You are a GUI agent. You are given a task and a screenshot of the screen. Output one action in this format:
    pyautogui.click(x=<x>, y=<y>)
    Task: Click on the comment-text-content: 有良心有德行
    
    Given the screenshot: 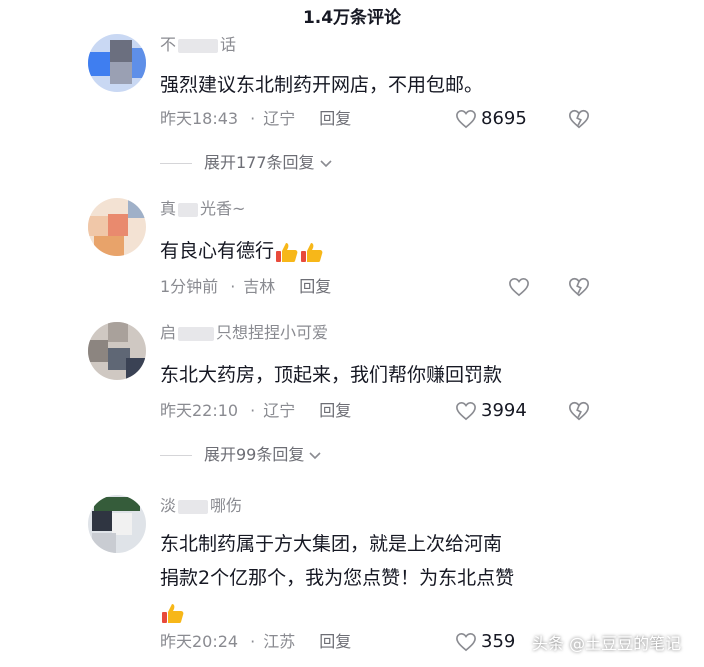 What is the action you would take?
    pyautogui.click(x=217, y=251)
    